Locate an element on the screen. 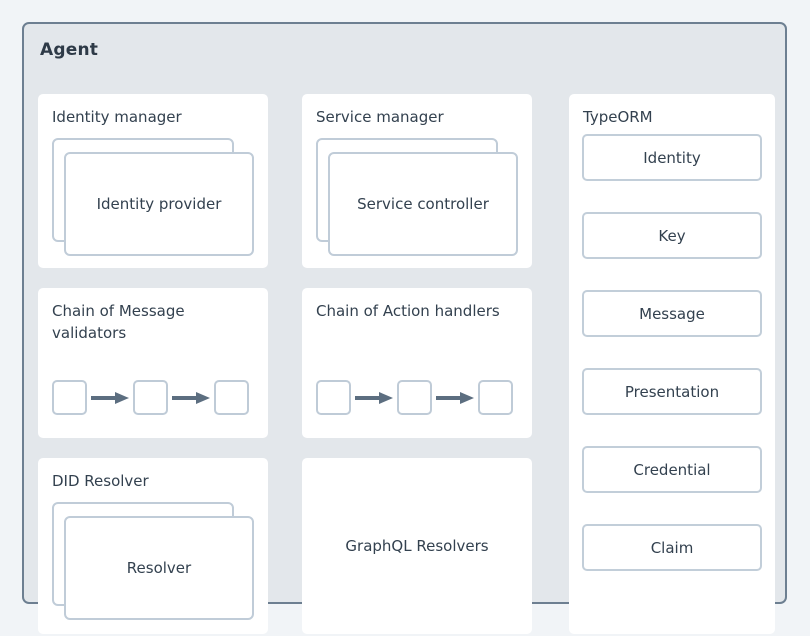  card-service-manager: Service manager Service controller is located at coordinates (417, 181).